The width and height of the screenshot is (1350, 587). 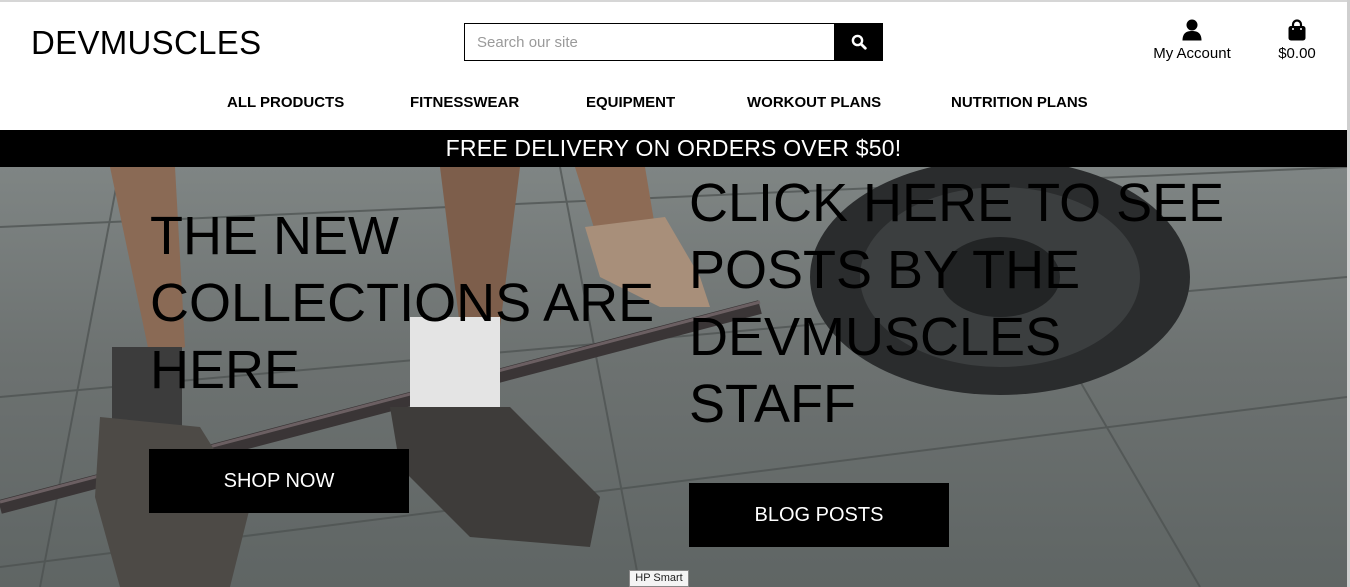 I want to click on delivery-banner: FREE DELIVERY ON ORDERS OVER $50!, so click(x=673, y=148).